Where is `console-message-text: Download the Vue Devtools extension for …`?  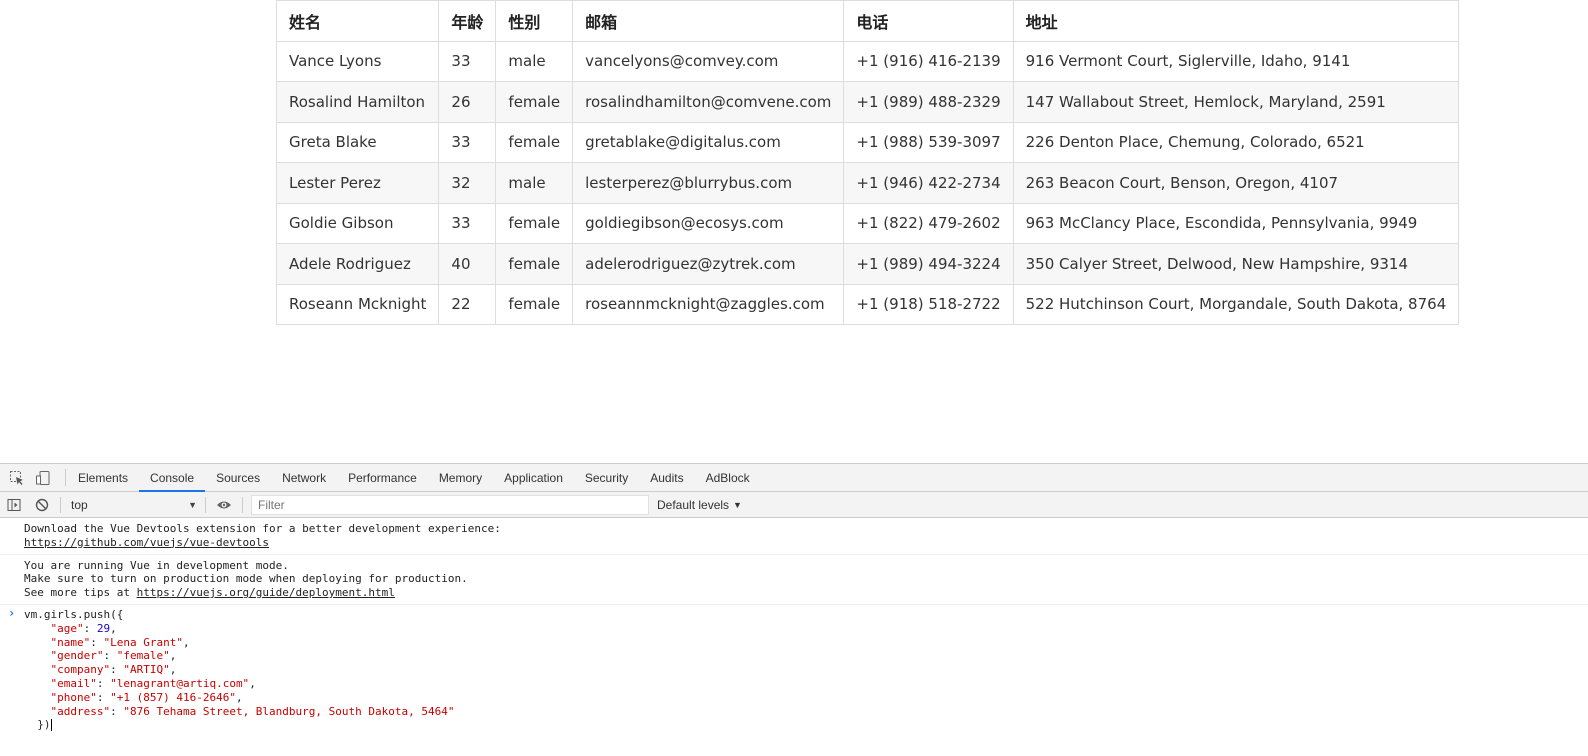 console-message-text: Download the Vue Devtools extension for … is located at coordinates (262, 528).